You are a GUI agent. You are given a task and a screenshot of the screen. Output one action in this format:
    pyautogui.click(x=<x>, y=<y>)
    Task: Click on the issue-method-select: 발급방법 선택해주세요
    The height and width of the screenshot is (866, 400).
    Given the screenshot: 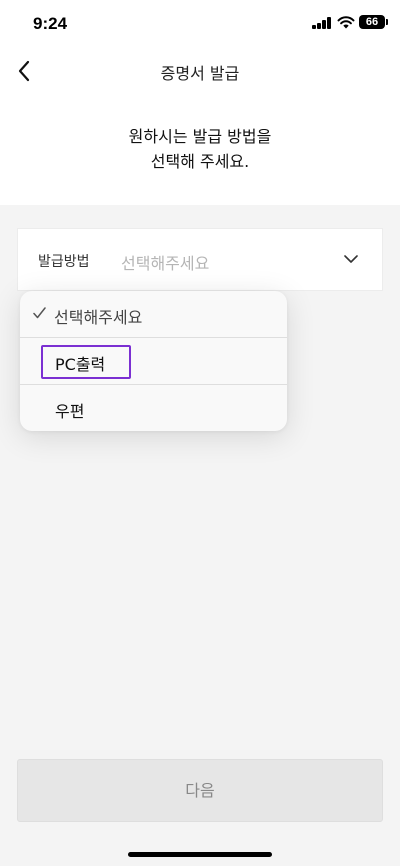 What is the action you would take?
    pyautogui.click(x=200, y=259)
    